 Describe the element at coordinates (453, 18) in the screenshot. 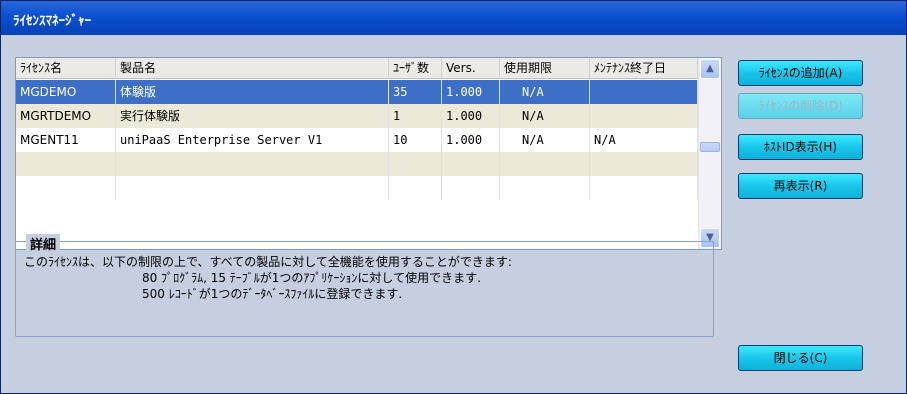

I see `window-title: ﾗｲｾﾝｽﾏﾈｰｼﾞｬｰ` at that location.